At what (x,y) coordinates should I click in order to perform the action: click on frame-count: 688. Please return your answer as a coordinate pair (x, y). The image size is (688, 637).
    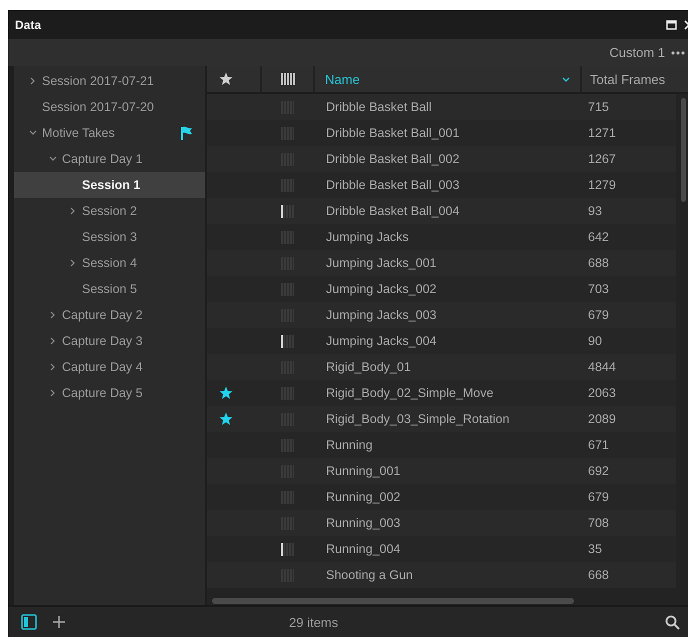
    Looking at the image, I should click on (598, 263).